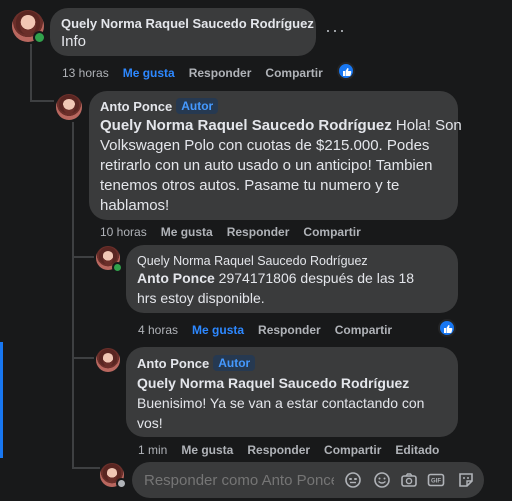 The width and height of the screenshot is (512, 501). What do you see at coordinates (152, 450) in the screenshot?
I see `comment-timestamp: 1 min` at bounding box center [152, 450].